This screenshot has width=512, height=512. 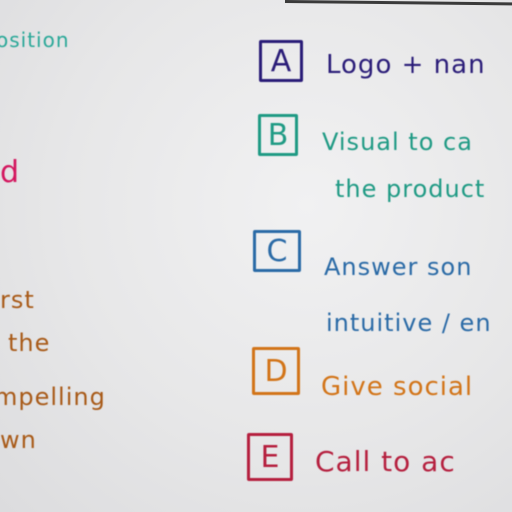 What do you see at coordinates (10, 172) in the screenshot?
I see `left-text-line-2: d` at bounding box center [10, 172].